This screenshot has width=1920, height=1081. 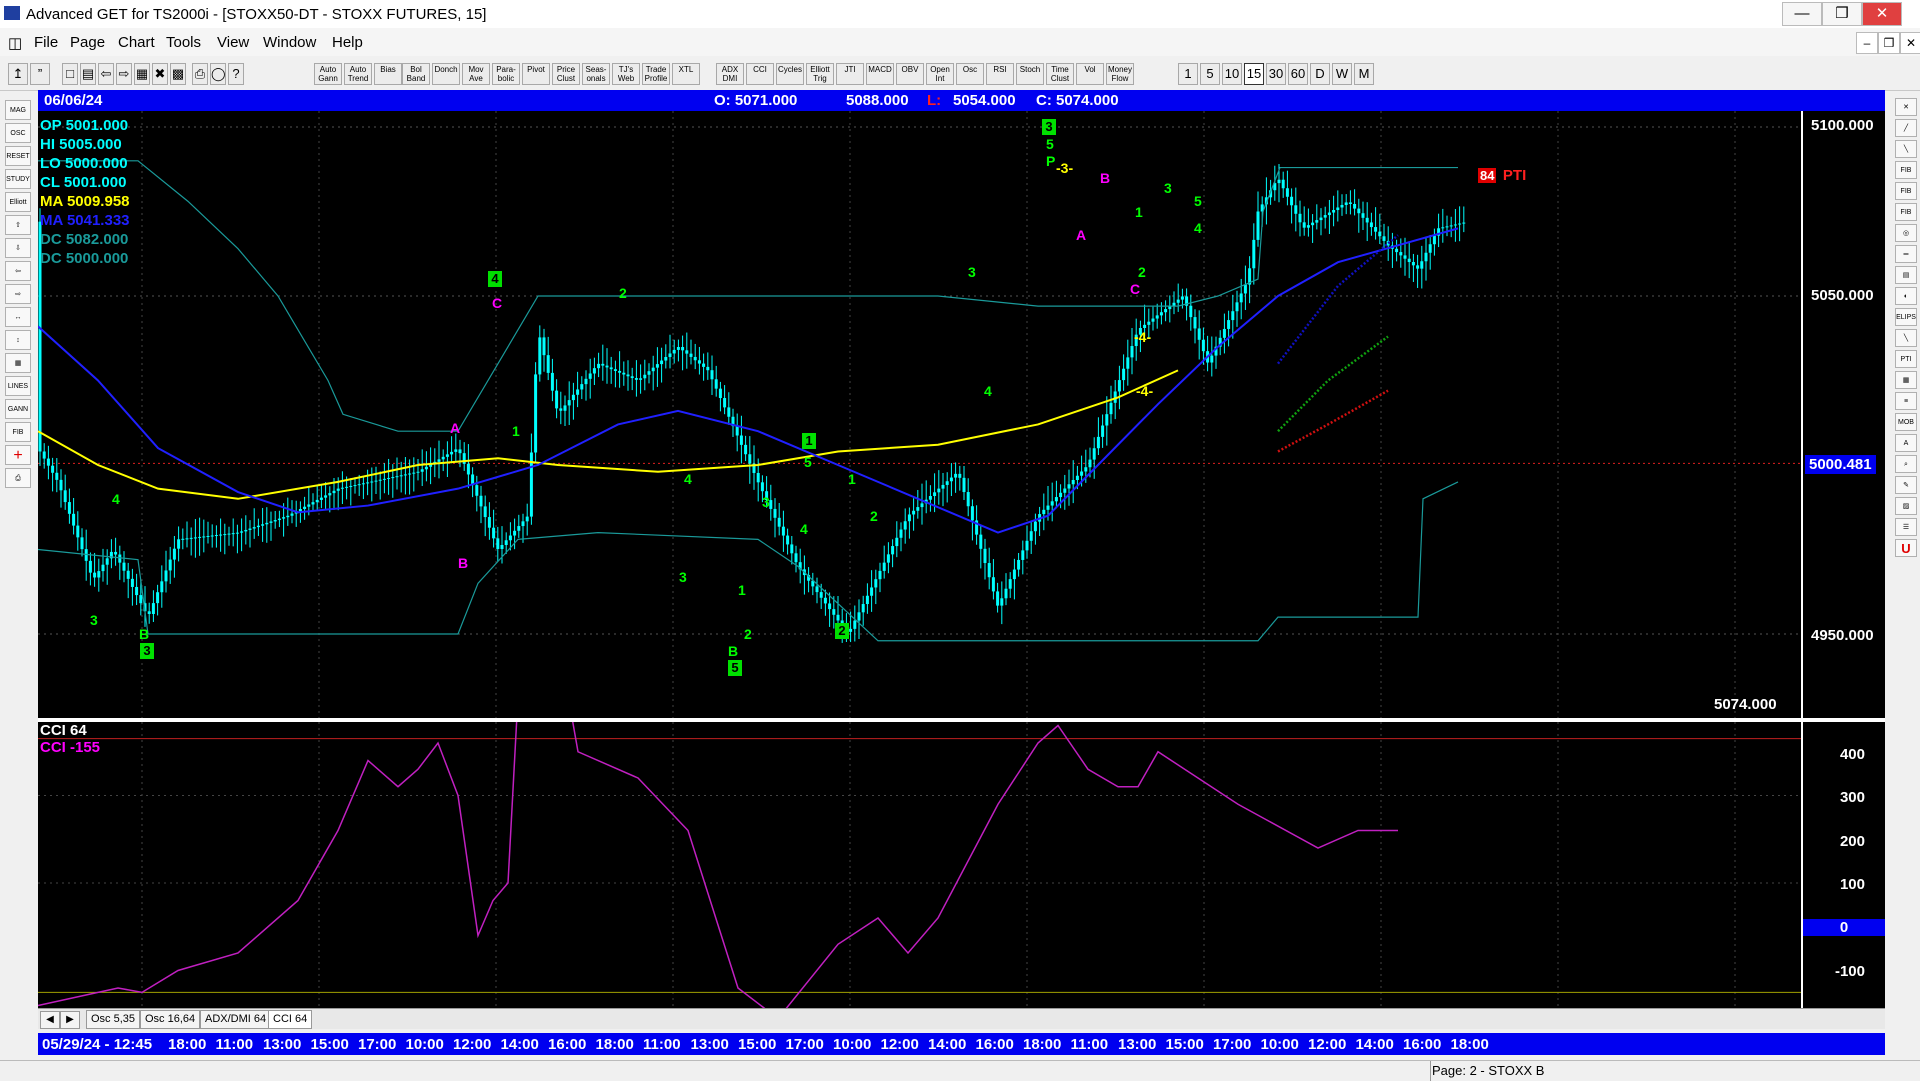 What do you see at coordinates (183, 42) in the screenshot?
I see `menu-tools: Tools` at bounding box center [183, 42].